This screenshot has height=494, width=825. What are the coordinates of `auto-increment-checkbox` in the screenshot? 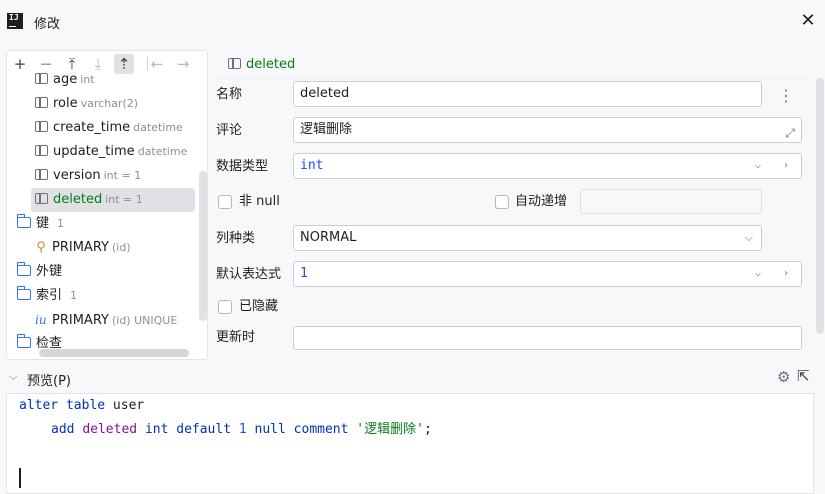 It's located at (502, 202).